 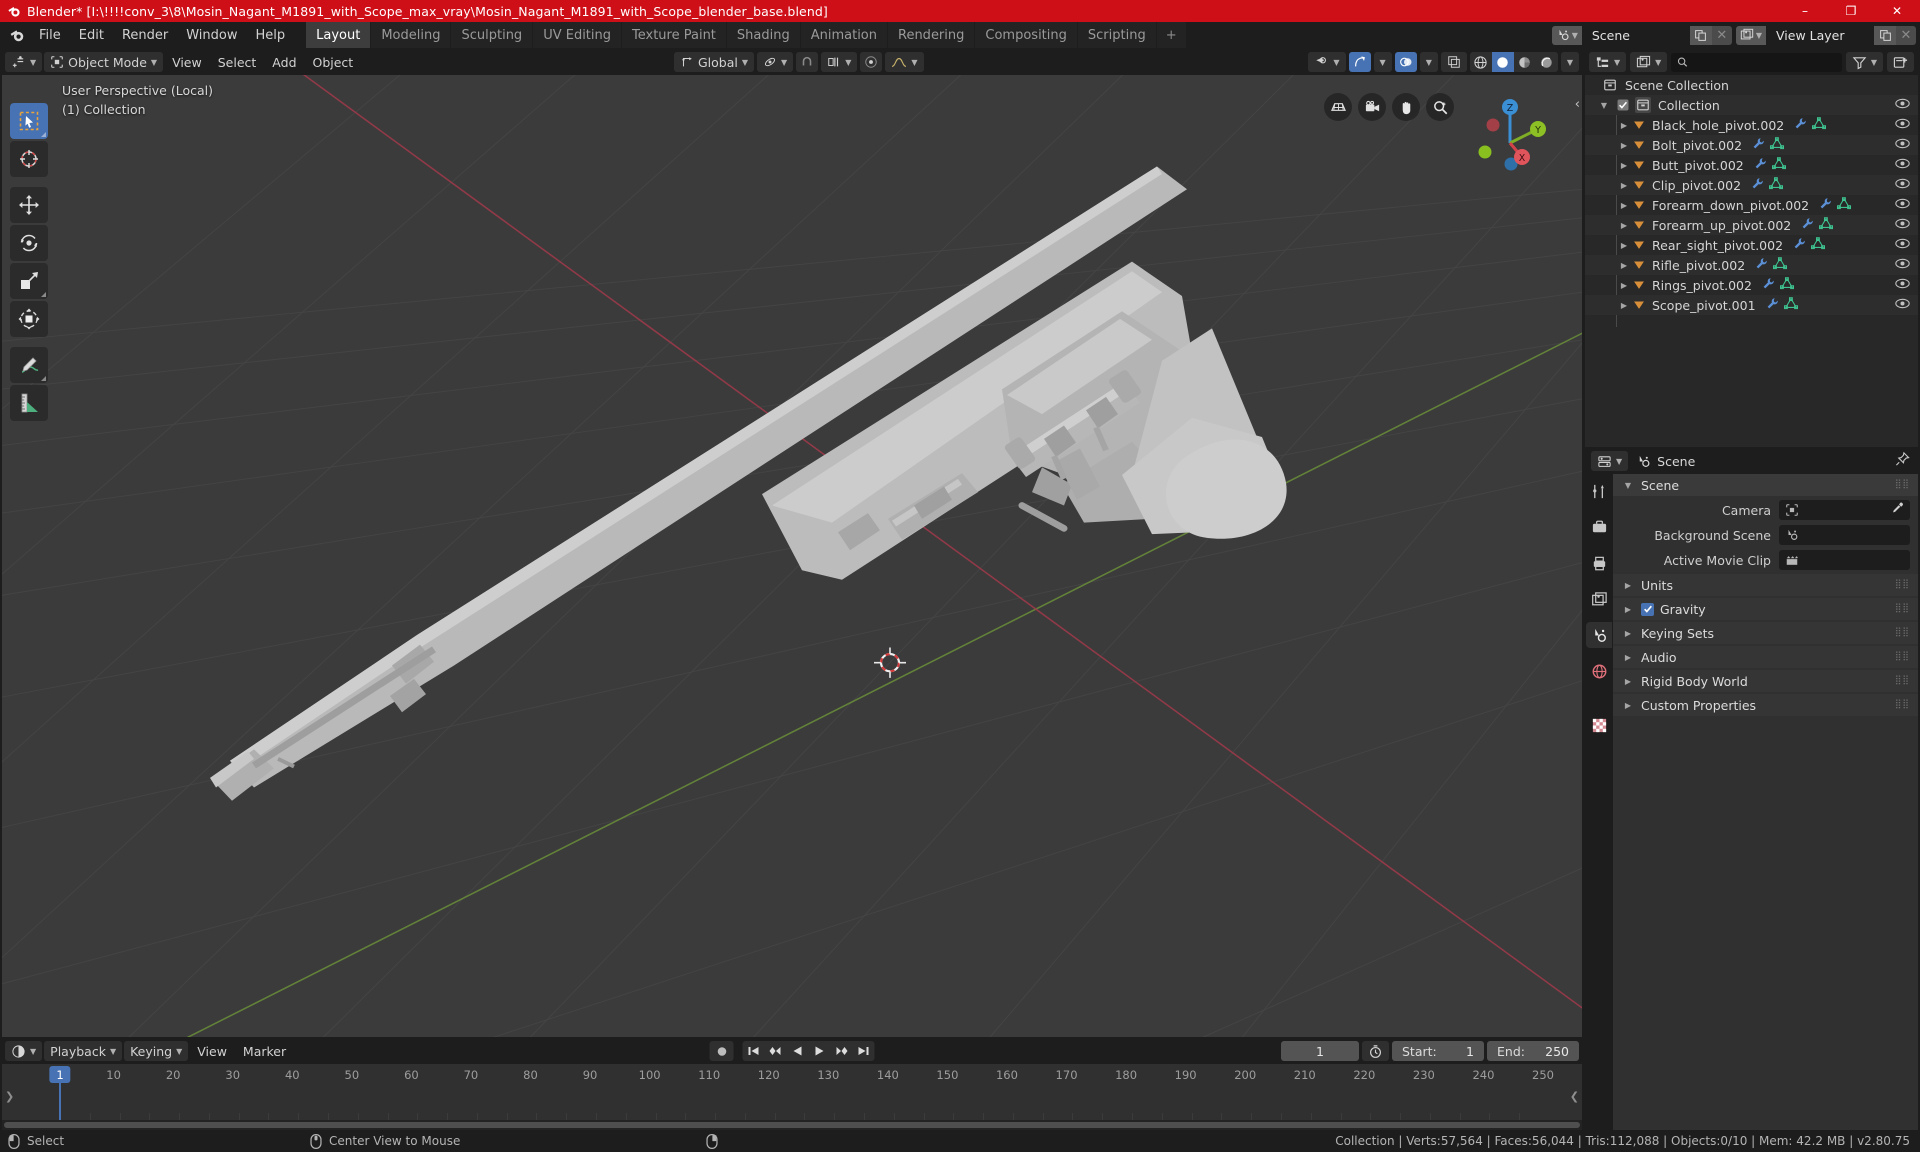 What do you see at coordinates (29, 243) in the screenshot?
I see `rotate-tool` at bounding box center [29, 243].